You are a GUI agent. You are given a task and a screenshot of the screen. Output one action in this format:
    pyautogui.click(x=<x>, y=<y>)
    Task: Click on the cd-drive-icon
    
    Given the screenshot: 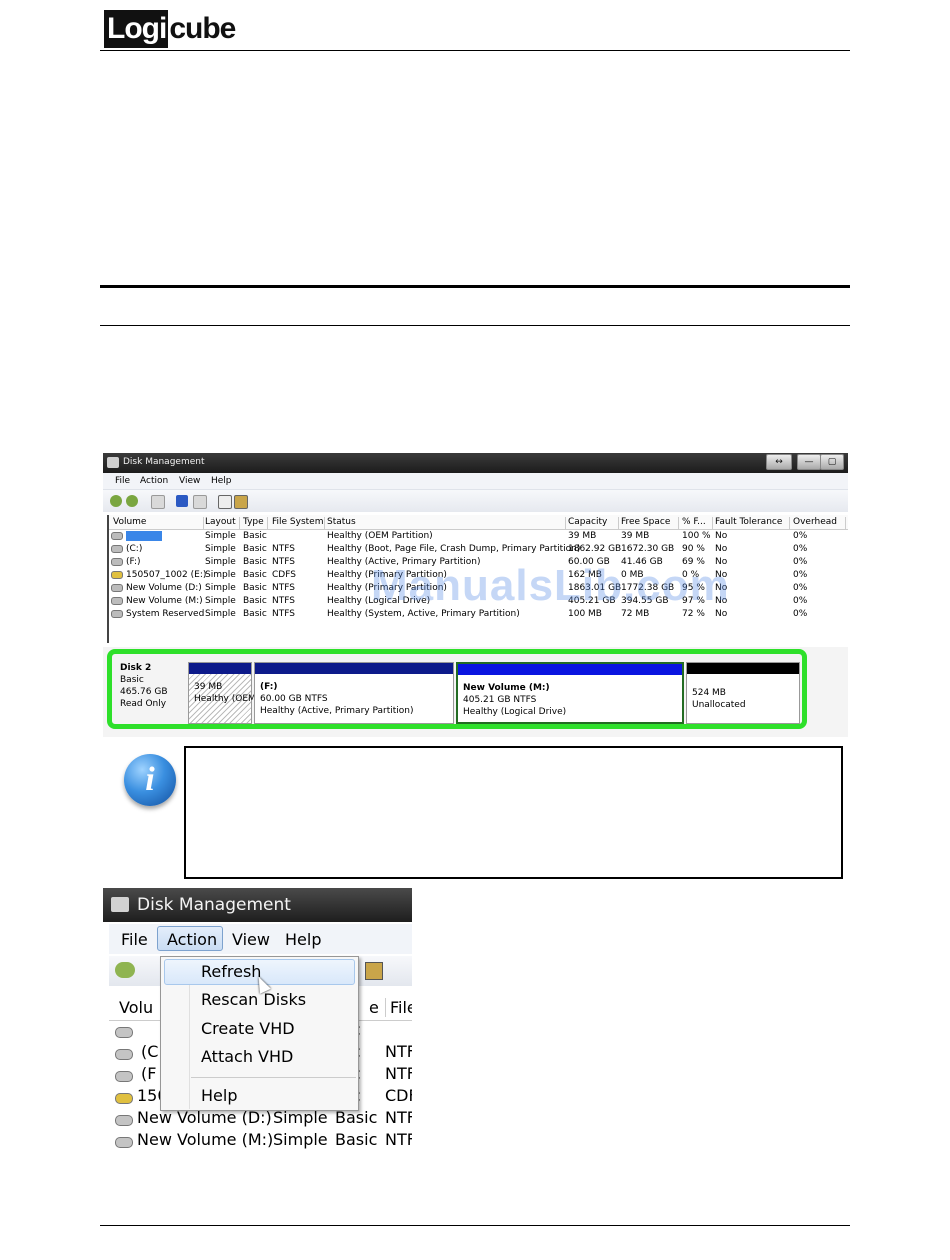 What is the action you would take?
    pyautogui.click(x=124, y=1097)
    